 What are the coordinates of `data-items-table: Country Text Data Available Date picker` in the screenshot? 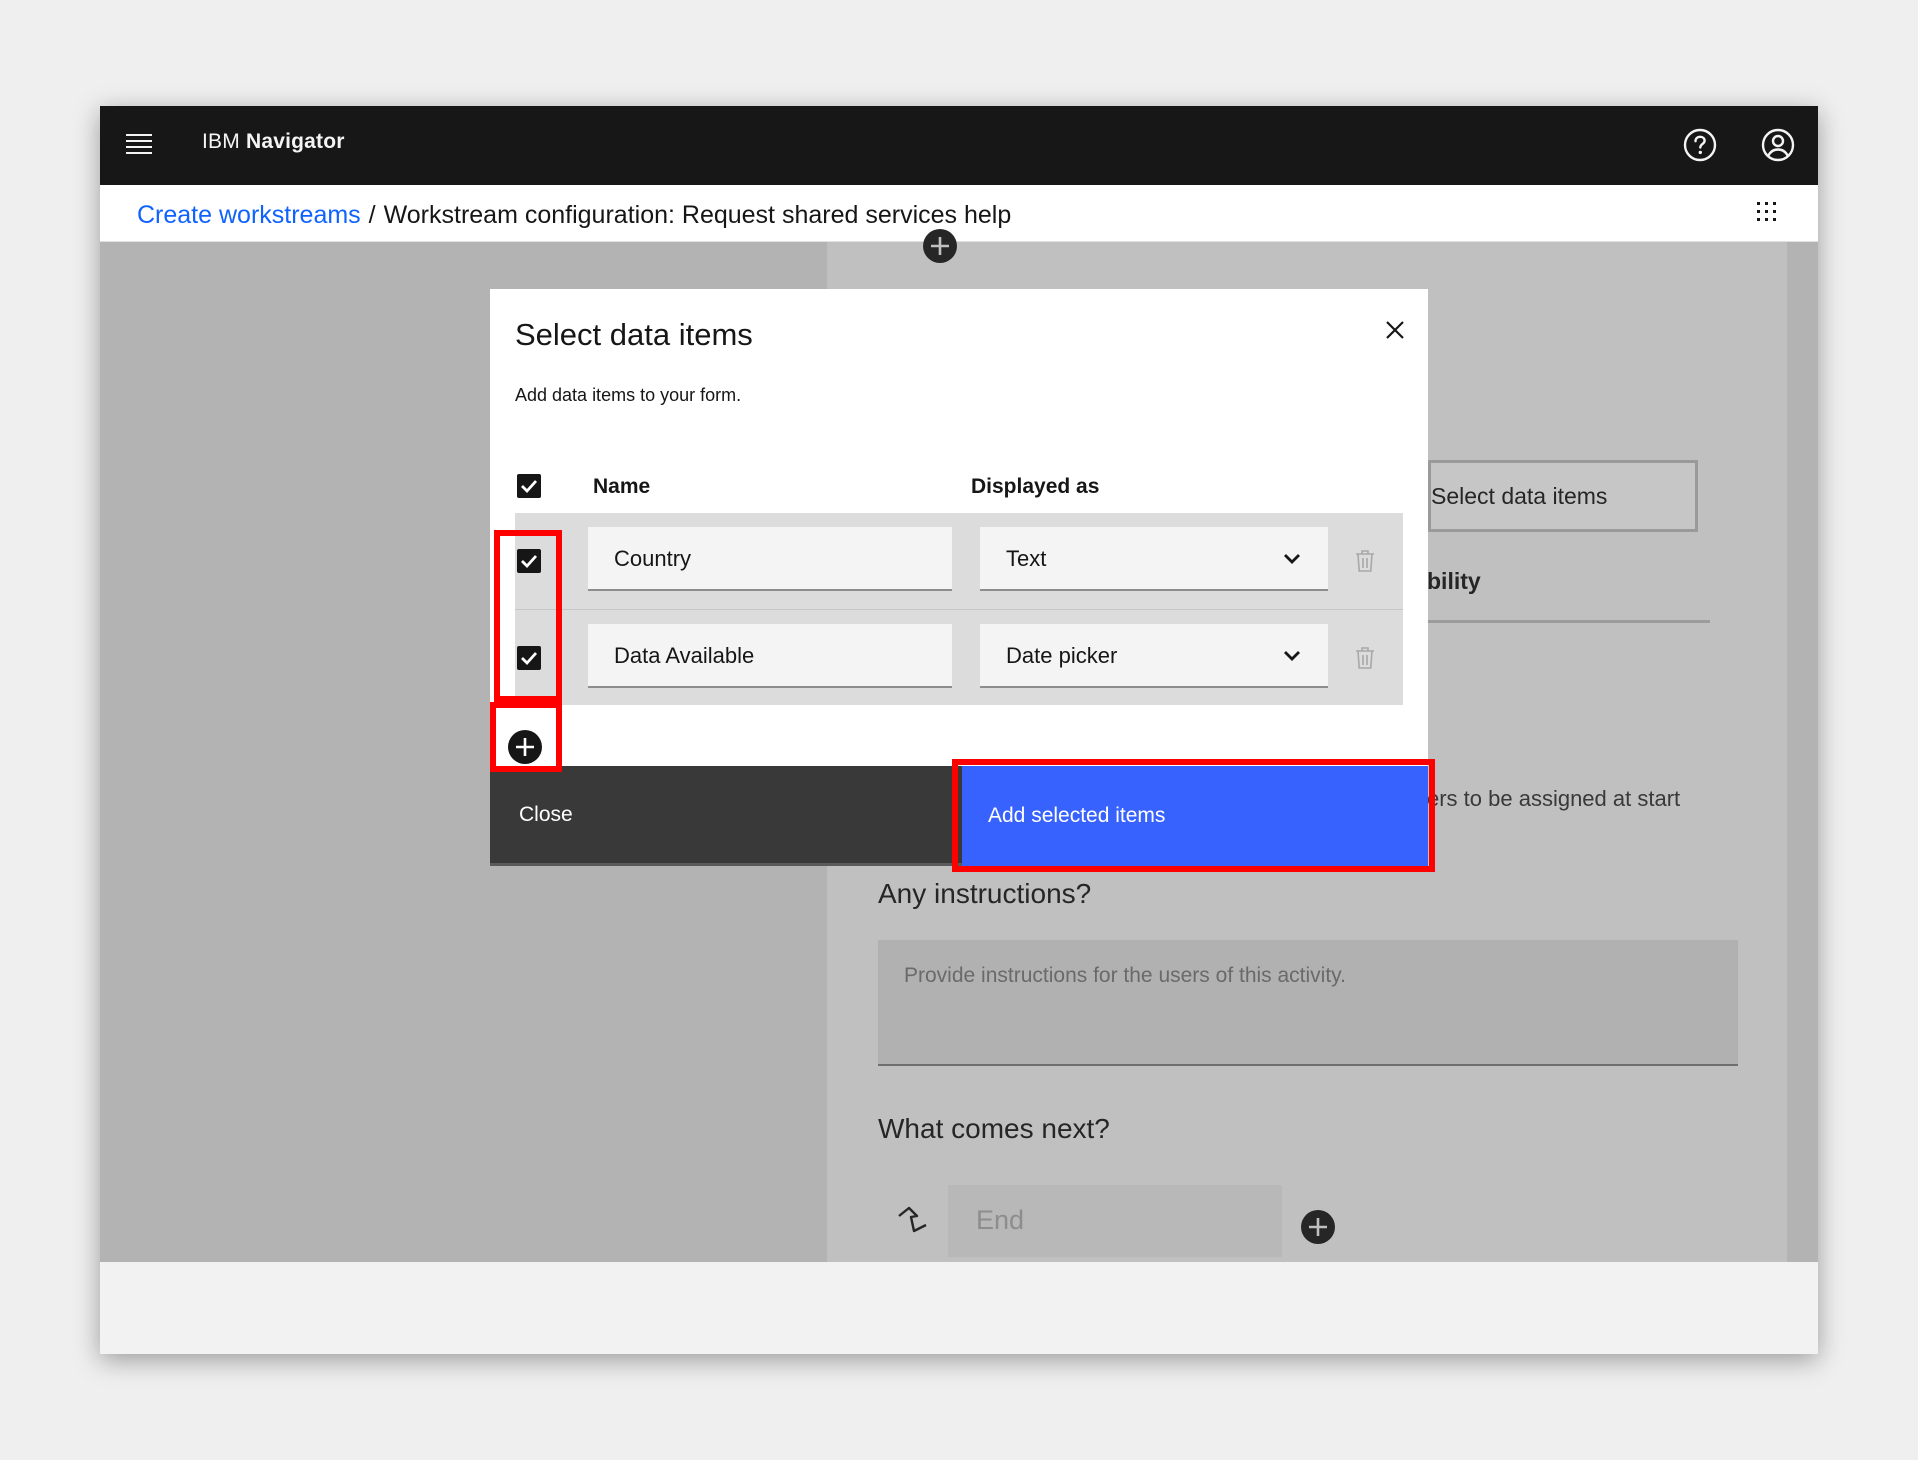 It's located at (959, 609).